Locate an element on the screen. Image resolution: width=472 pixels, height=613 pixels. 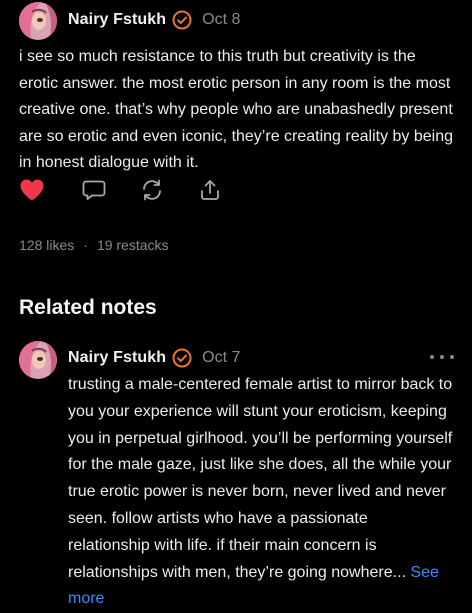
post-date: Oct 8 is located at coordinates (221, 19).